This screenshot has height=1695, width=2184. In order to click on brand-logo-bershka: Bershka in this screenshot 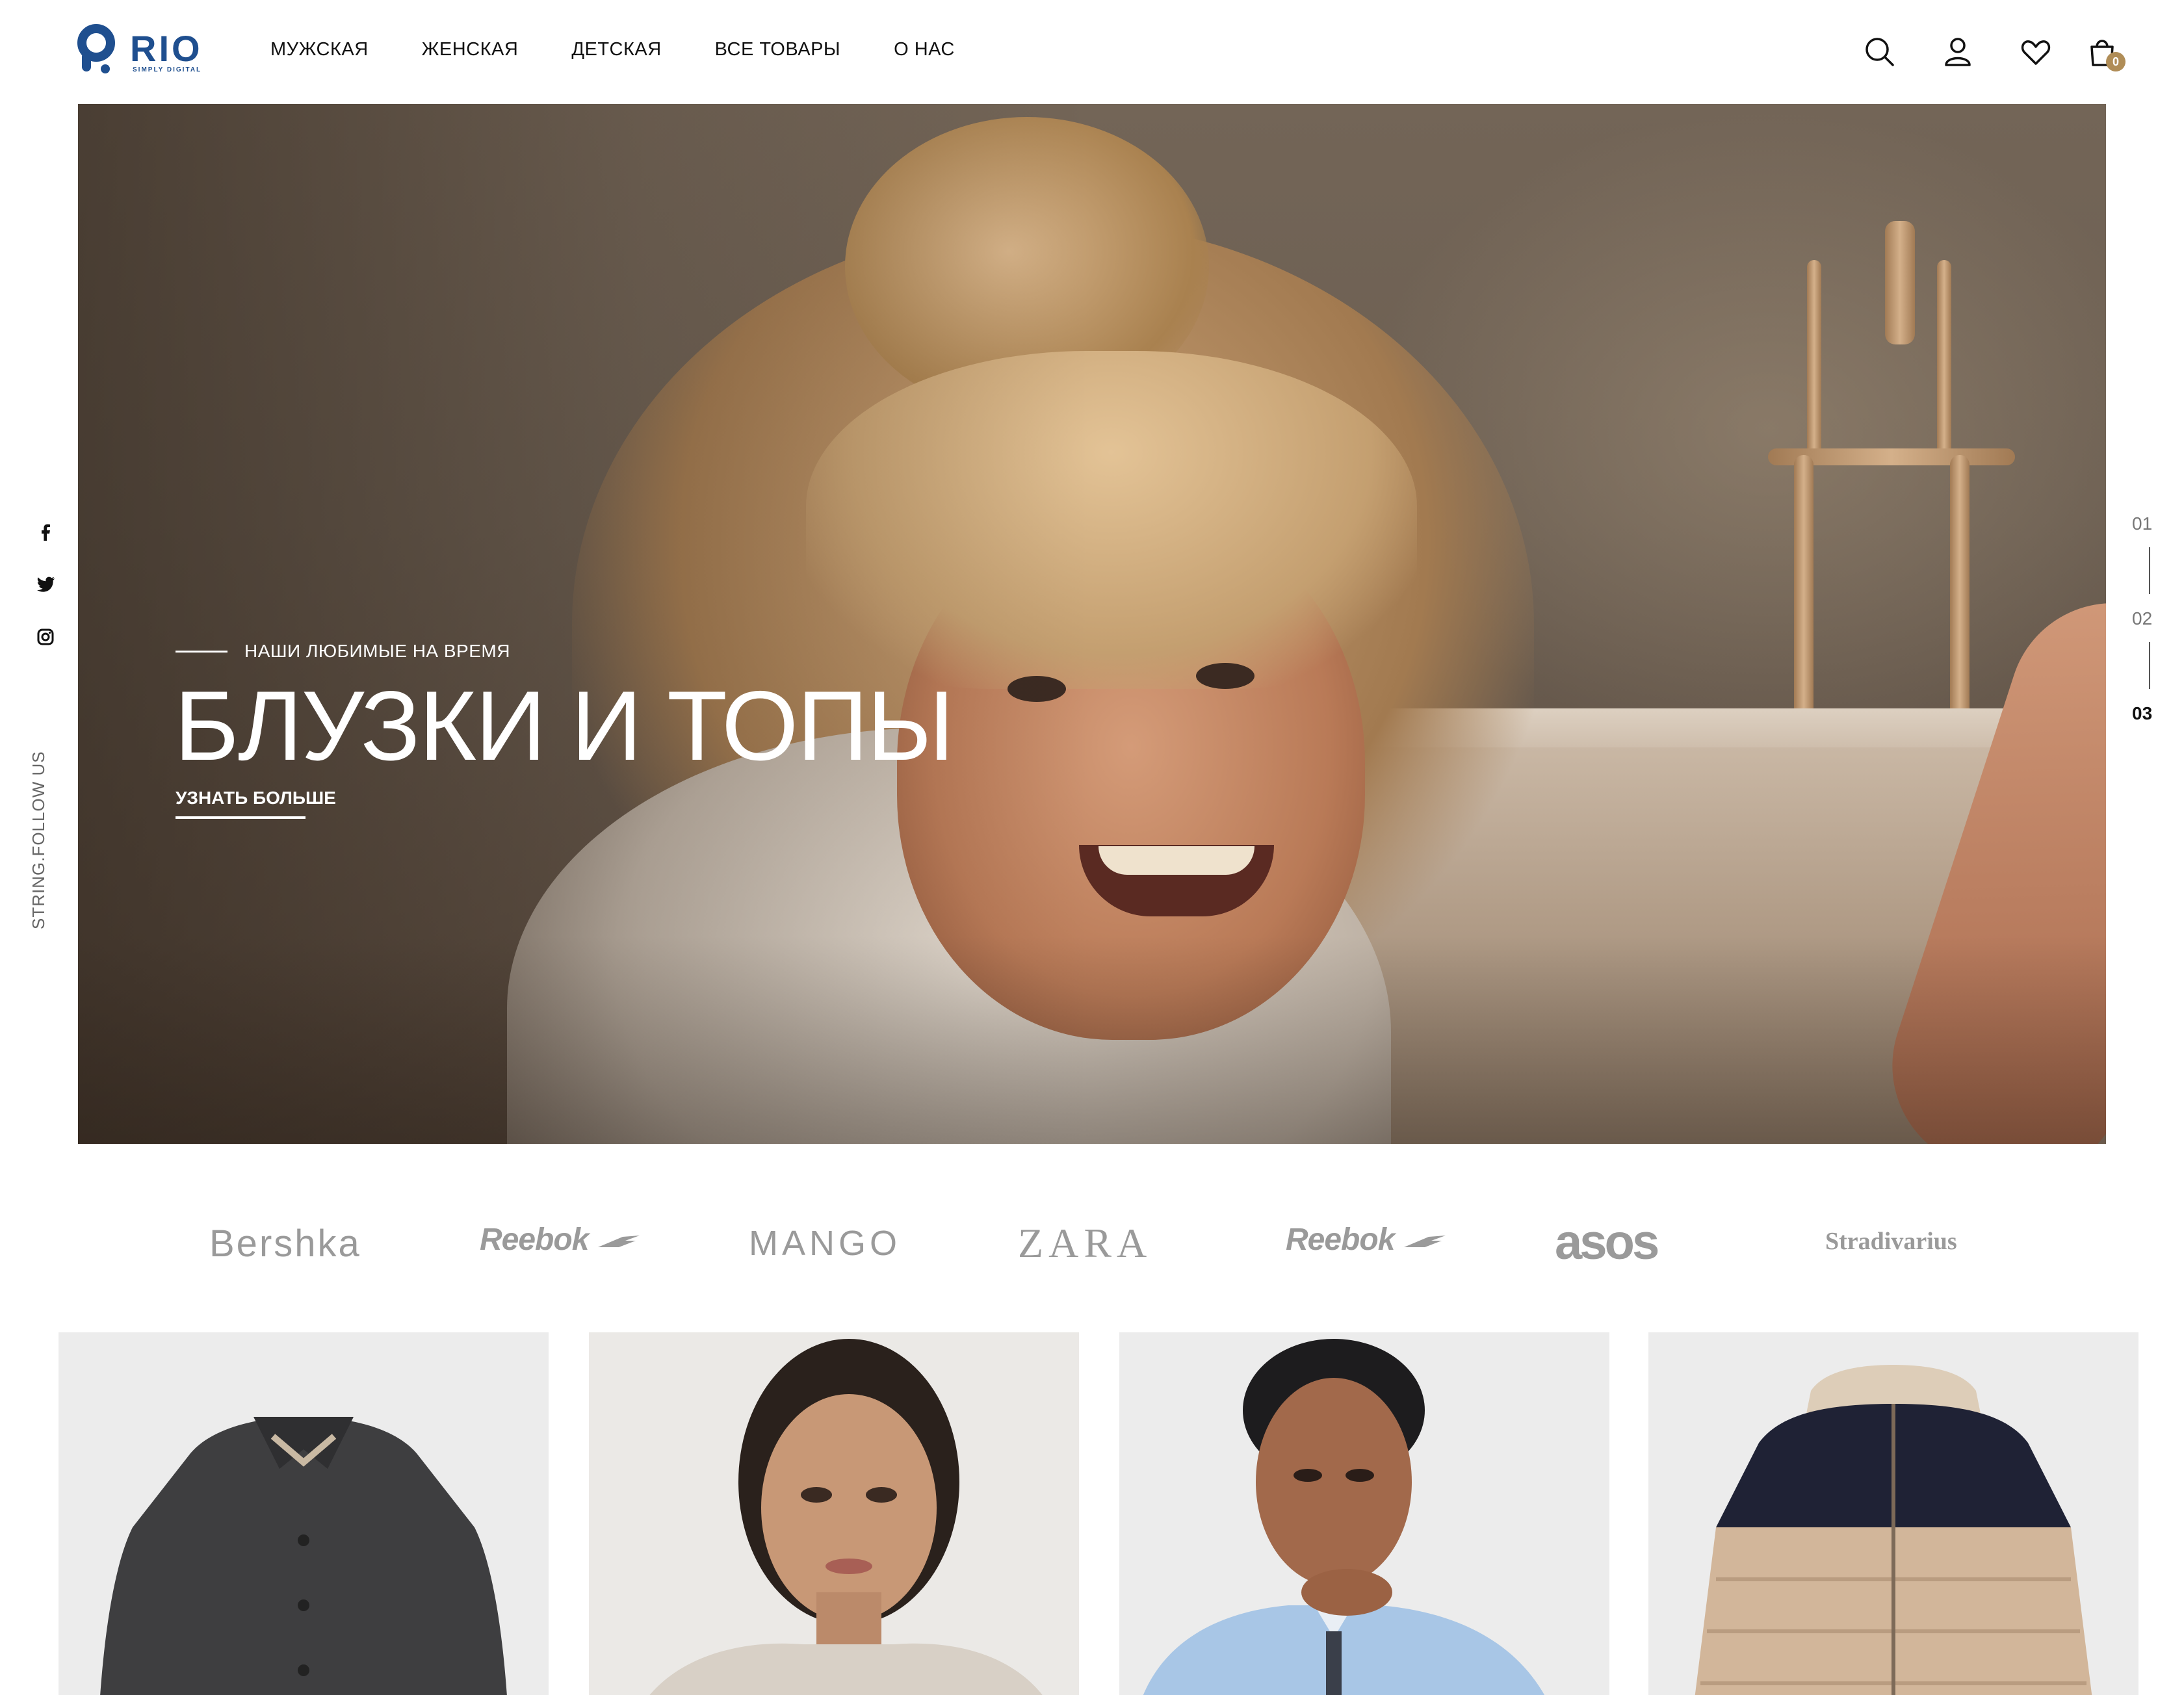, I will do `click(285, 1244)`.